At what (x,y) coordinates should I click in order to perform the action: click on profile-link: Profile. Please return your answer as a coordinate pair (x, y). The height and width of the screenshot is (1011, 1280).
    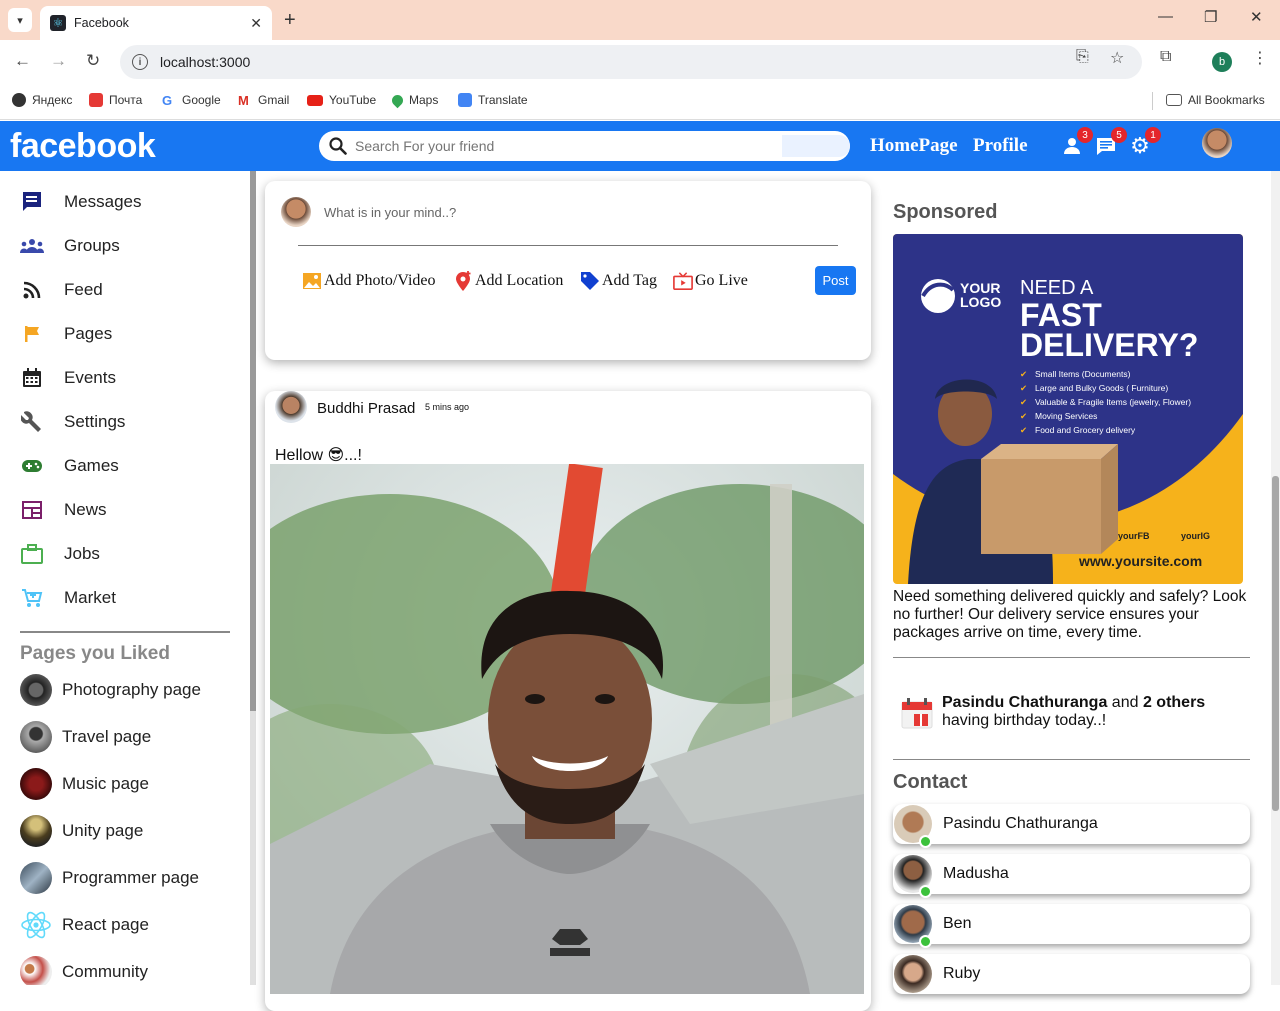
    Looking at the image, I should click on (1000, 146).